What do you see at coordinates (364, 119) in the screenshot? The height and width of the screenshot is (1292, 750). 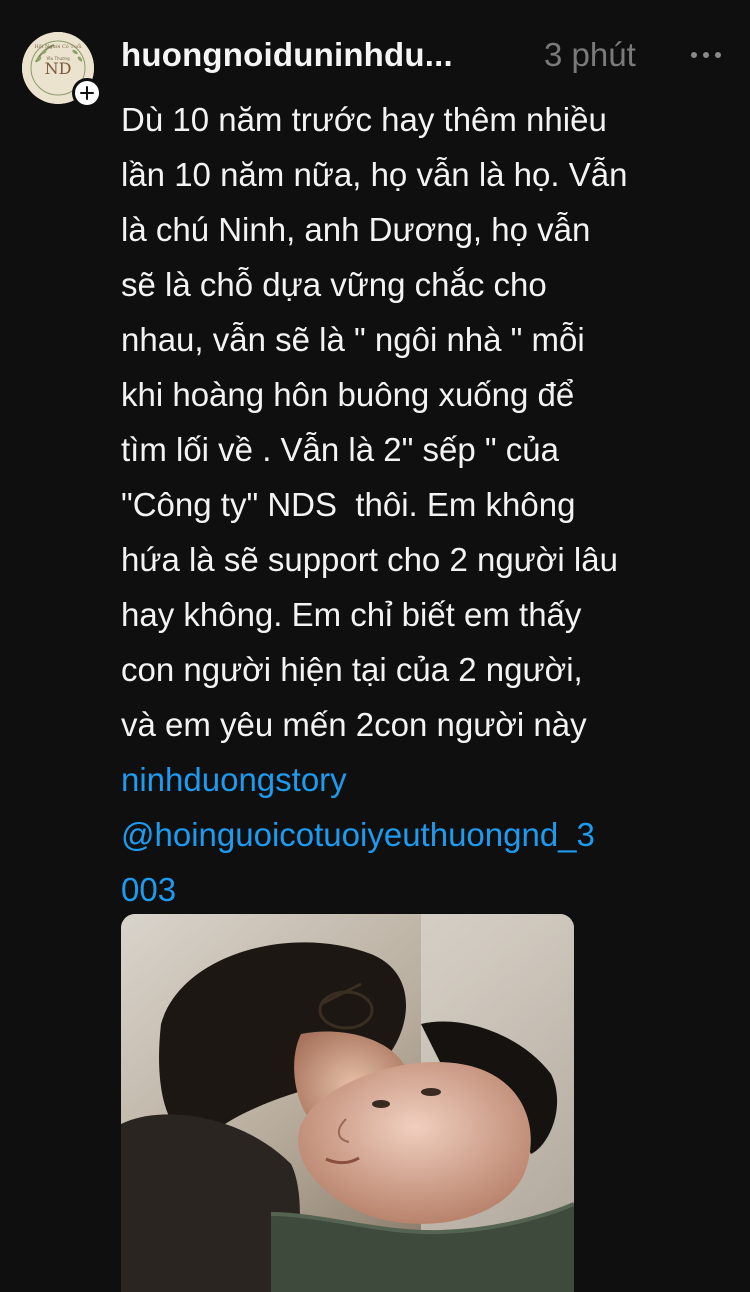 I see `post-text-line: Dù 10 năm trước hay thêm nhiều` at bounding box center [364, 119].